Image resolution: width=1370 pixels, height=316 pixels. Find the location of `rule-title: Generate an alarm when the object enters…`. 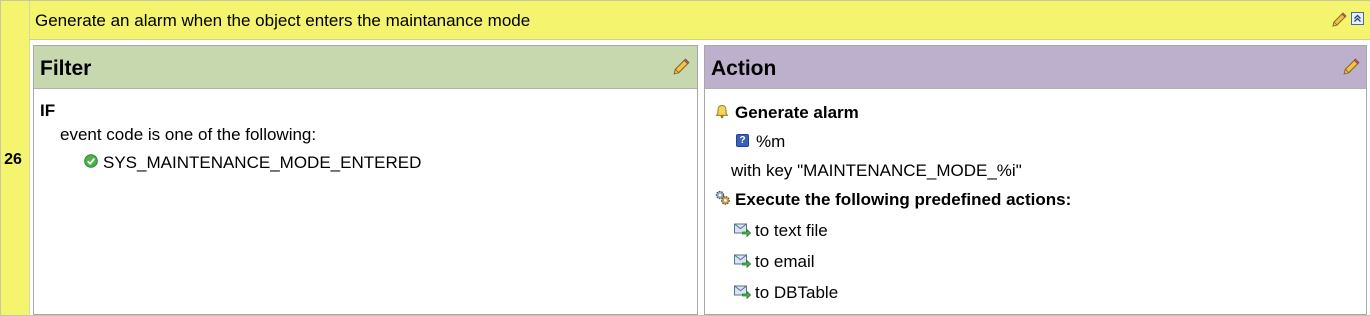

rule-title: Generate an alarm when the object enters… is located at coordinates (282, 21).